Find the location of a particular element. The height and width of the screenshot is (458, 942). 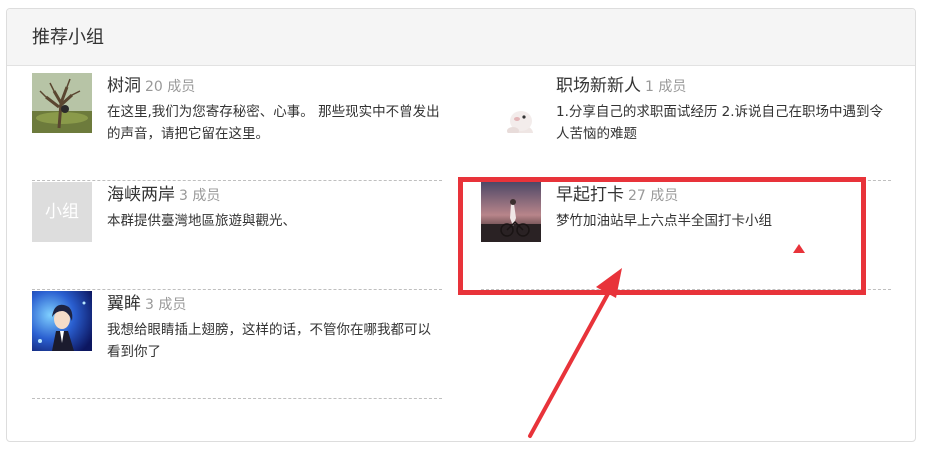

group-item: 小组 海峡两岸 3 成员 本群提供臺灣地區旅遊與觀光、 is located at coordinates (237, 236).